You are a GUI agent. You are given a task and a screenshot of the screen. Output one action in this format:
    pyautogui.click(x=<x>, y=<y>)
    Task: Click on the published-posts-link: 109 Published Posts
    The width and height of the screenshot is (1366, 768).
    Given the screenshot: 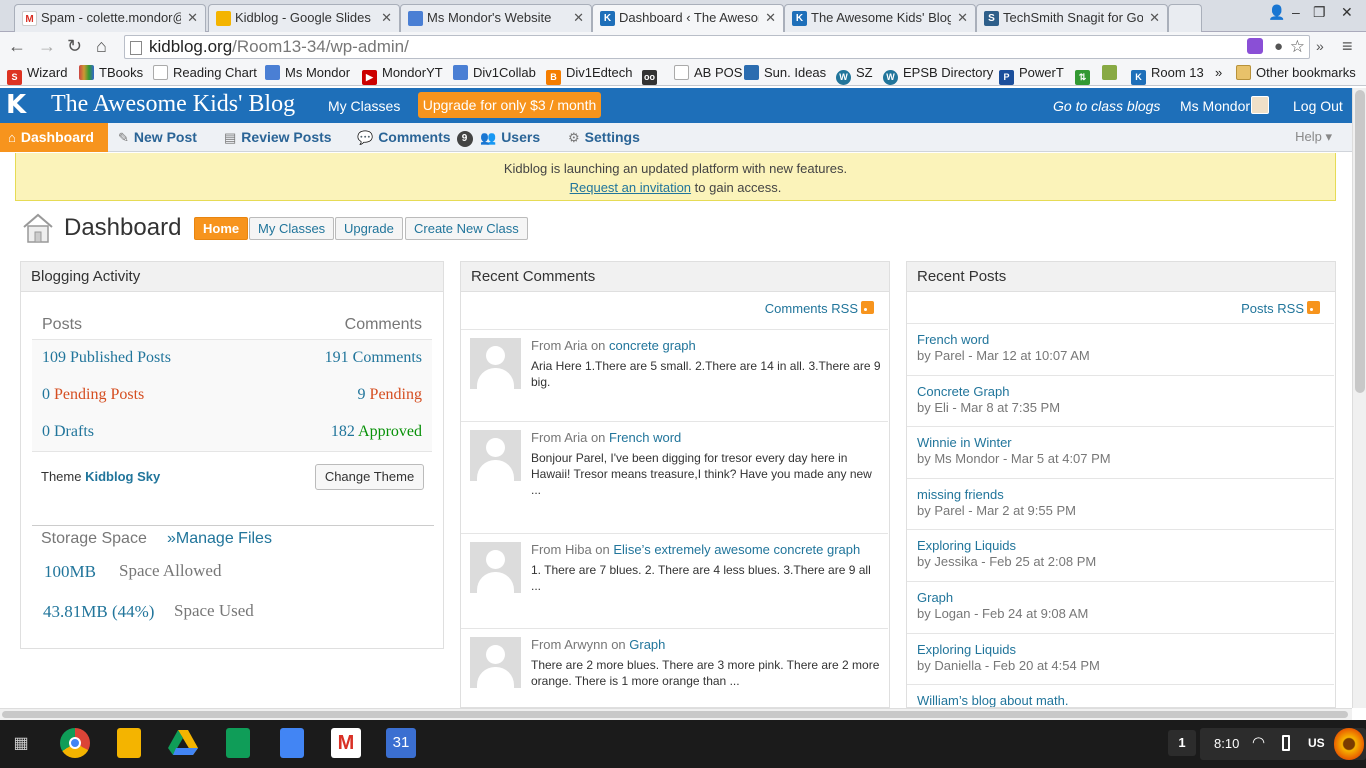 What is the action you would take?
    pyautogui.click(x=106, y=357)
    